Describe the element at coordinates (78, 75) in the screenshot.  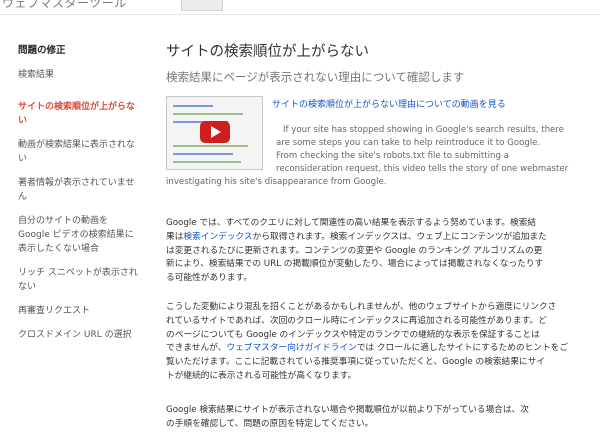
I see `sidebar-item-search-results: 検索結果` at that location.